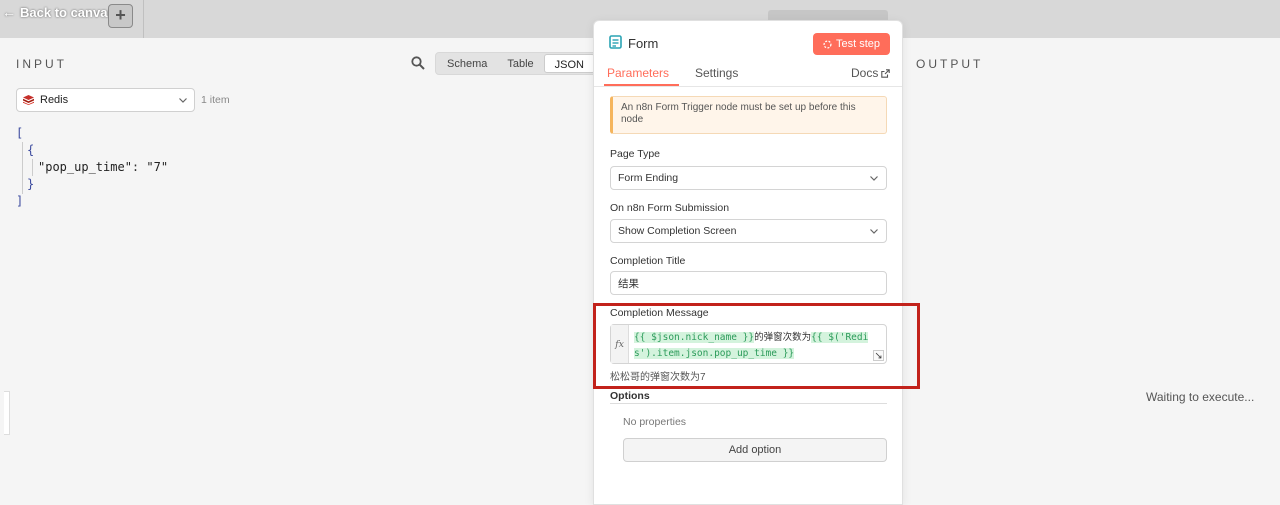 Image resolution: width=1280 pixels, height=505 pixels. Describe the element at coordinates (878, 355) in the screenshot. I see `expand-editor-icon` at that location.